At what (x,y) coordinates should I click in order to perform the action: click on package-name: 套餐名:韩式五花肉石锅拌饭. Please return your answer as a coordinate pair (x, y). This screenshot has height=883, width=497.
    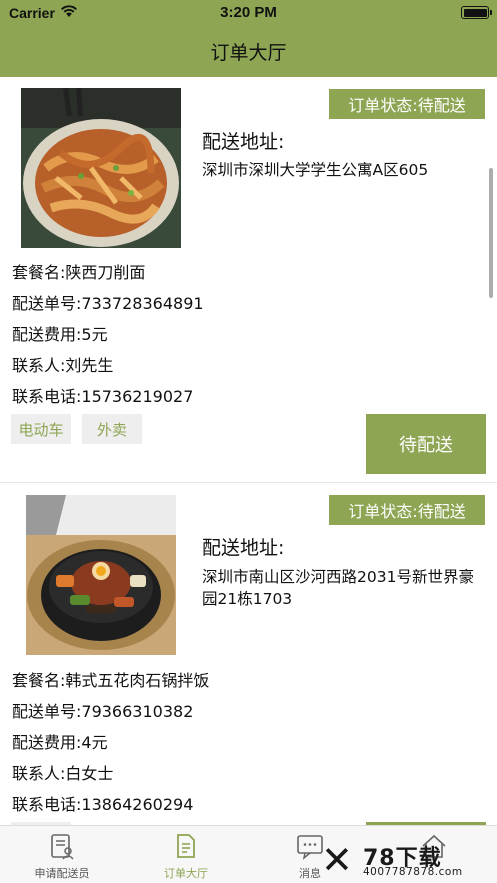
    Looking at the image, I should click on (111, 680).